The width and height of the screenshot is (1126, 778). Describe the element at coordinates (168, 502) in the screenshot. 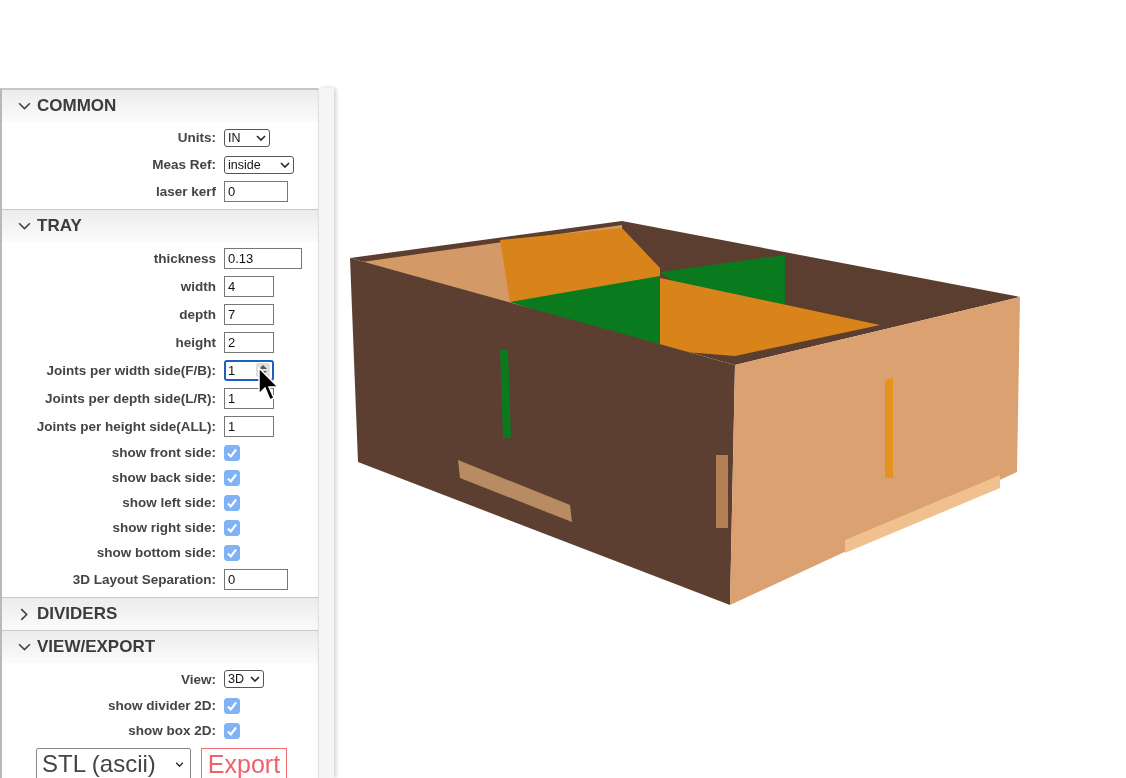

I see `field-label: show left side:` at that location.